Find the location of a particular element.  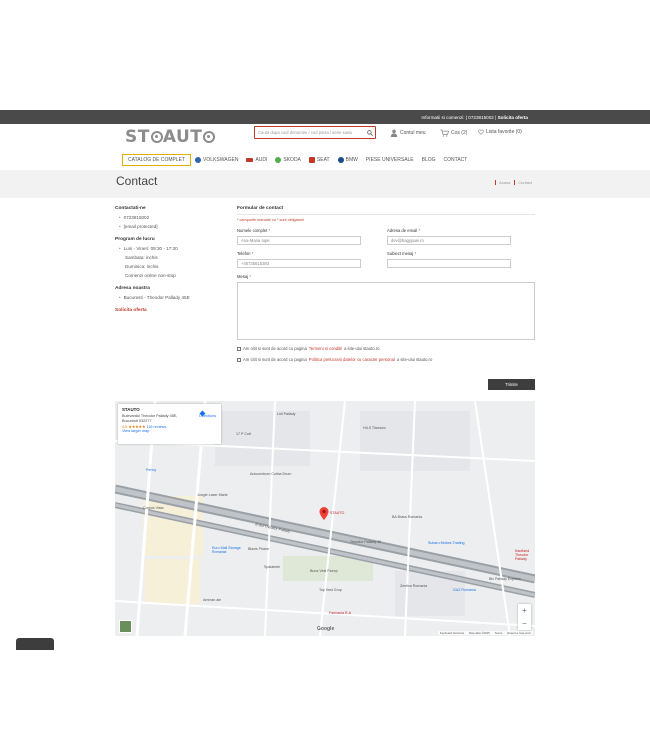

privacy-text: Am citit si sunt de acord cu pagina is located at coordinates (275, 359).